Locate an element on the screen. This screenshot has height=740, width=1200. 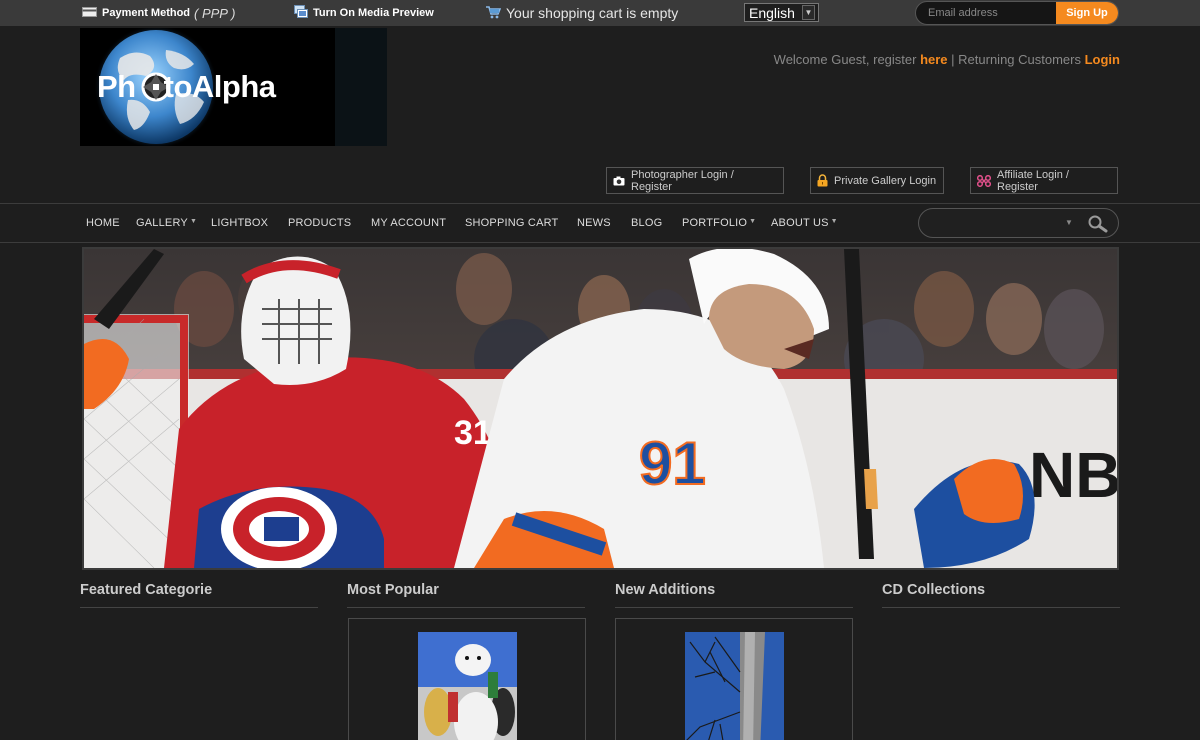
sponsor-logo: NB is located at coordinates (1073, 475).